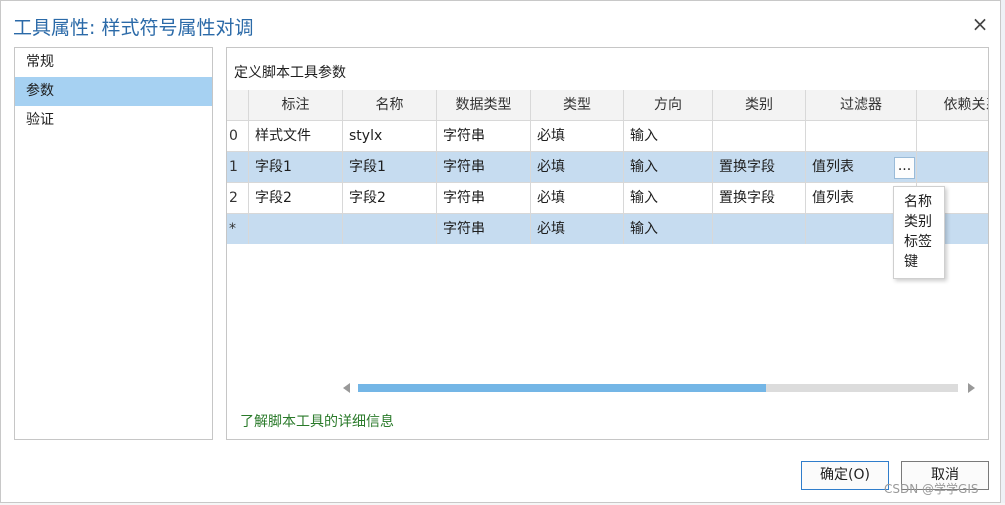  I want to click on cell-label: 字段1, so click(296, 167).